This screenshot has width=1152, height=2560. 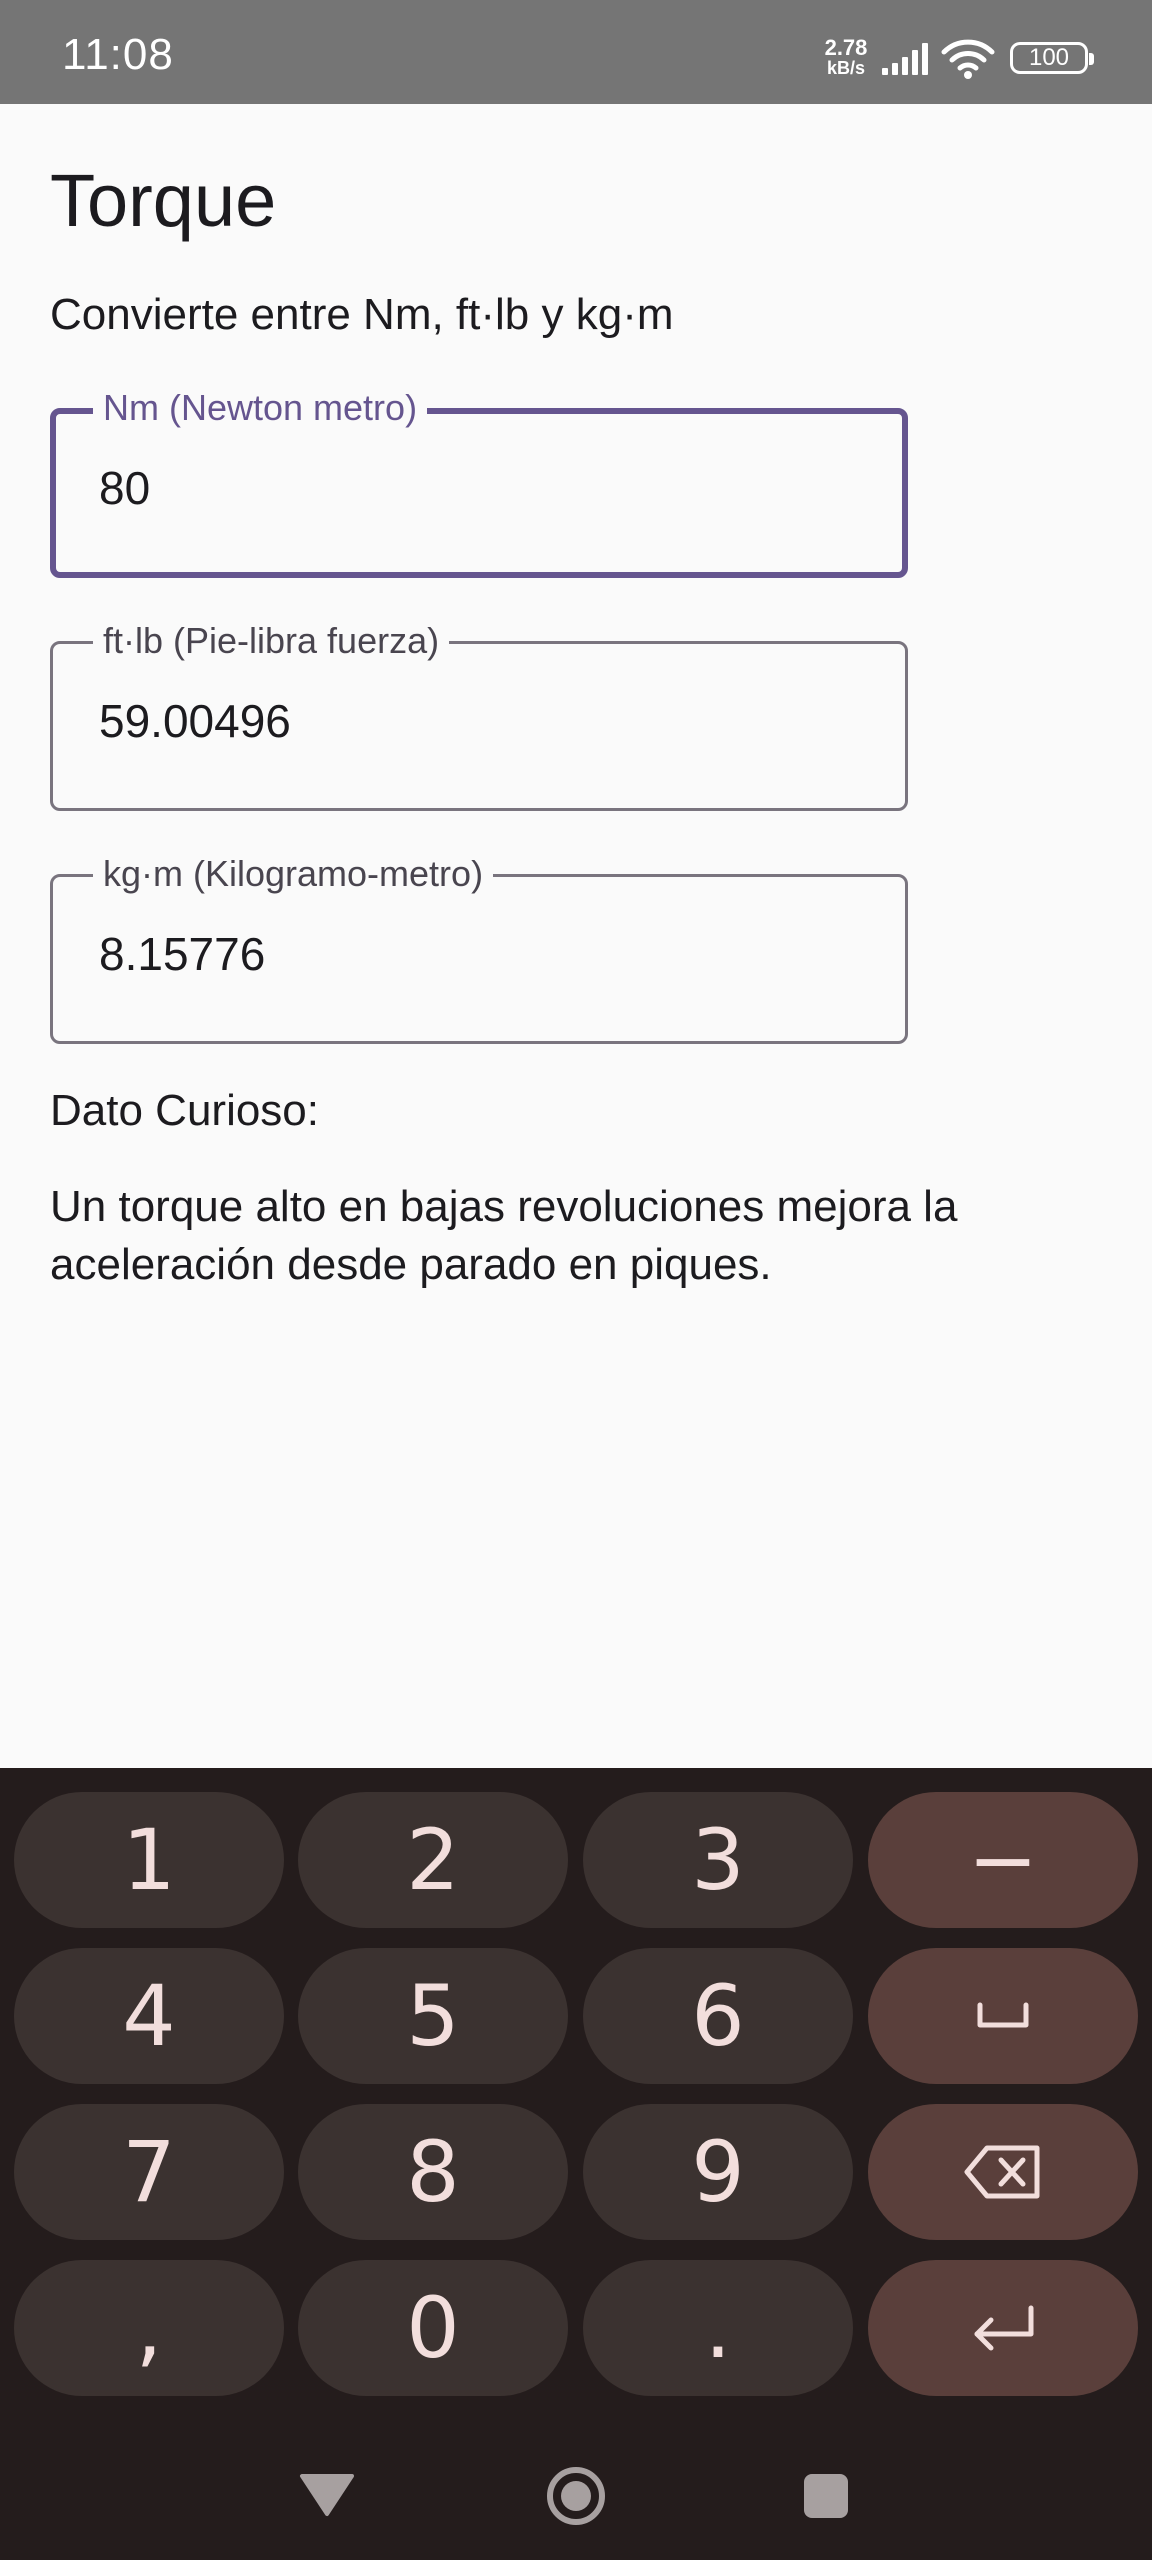 What do you see at coordinates (149, 2016) in the screenshot?
I see `key-4: 4` at bounding box center [149, 2016].